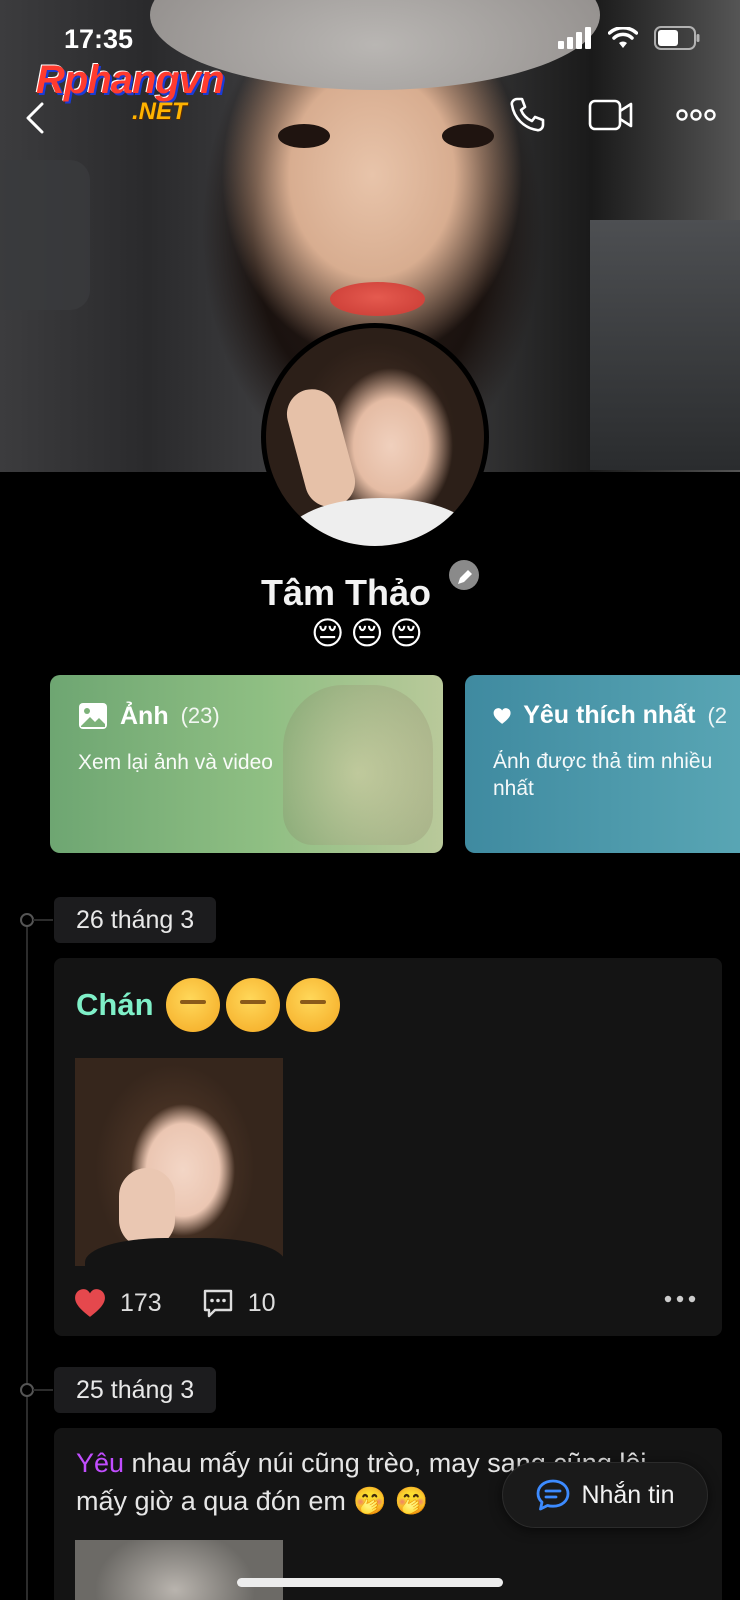 This screenshot has width=740, height=1600. I want to click on message-button: Nhắn tin, so click(605, 1495).